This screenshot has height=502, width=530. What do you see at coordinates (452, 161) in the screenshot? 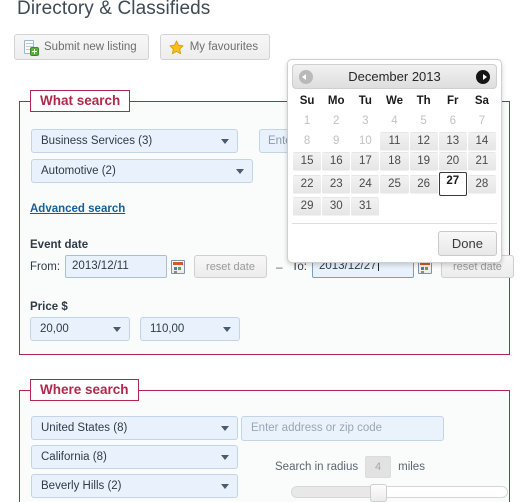
I see `calendar-day-20: 20` at bounding box center [452, 161].